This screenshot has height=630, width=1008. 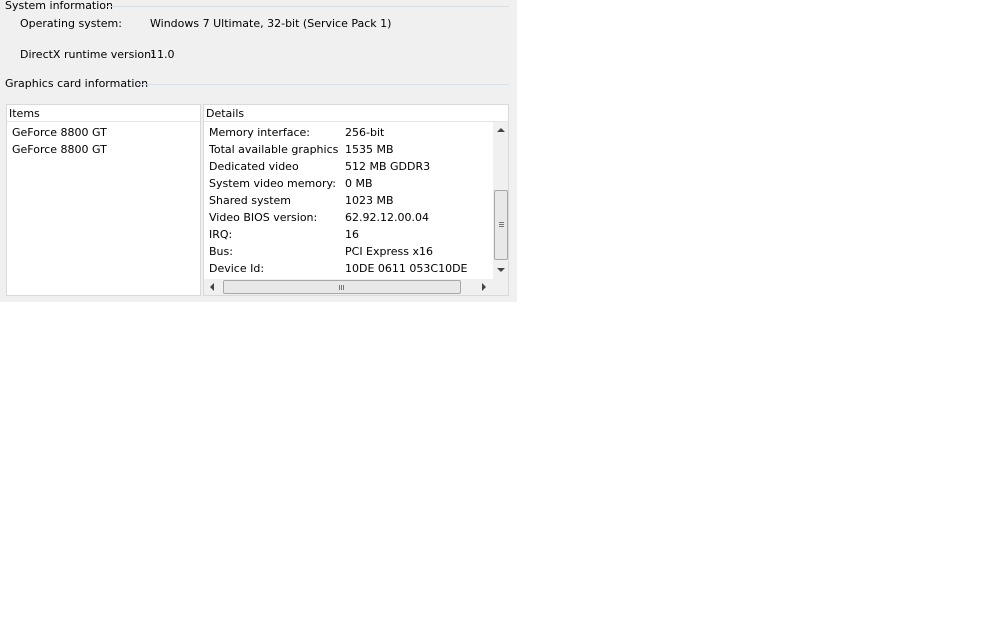 What do you see at coordinates (501, 225) in the screenshot?
I see `details-vertical-scroll-thumb` at bounding box center [501, 225].